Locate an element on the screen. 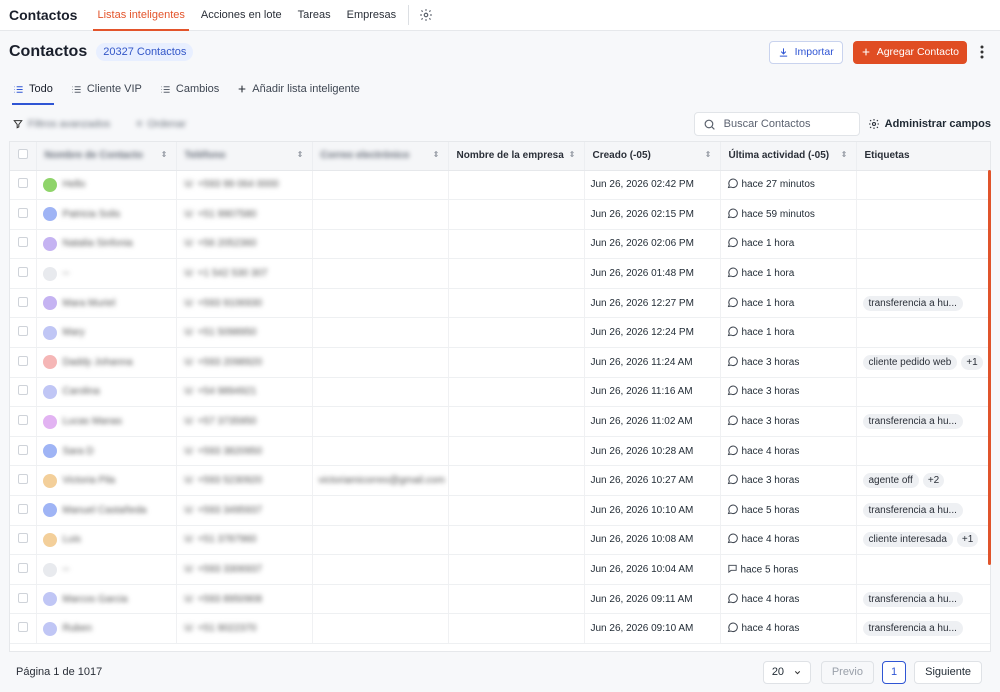  contact-name: Mara Muriel is located at coordinates (89, 303).